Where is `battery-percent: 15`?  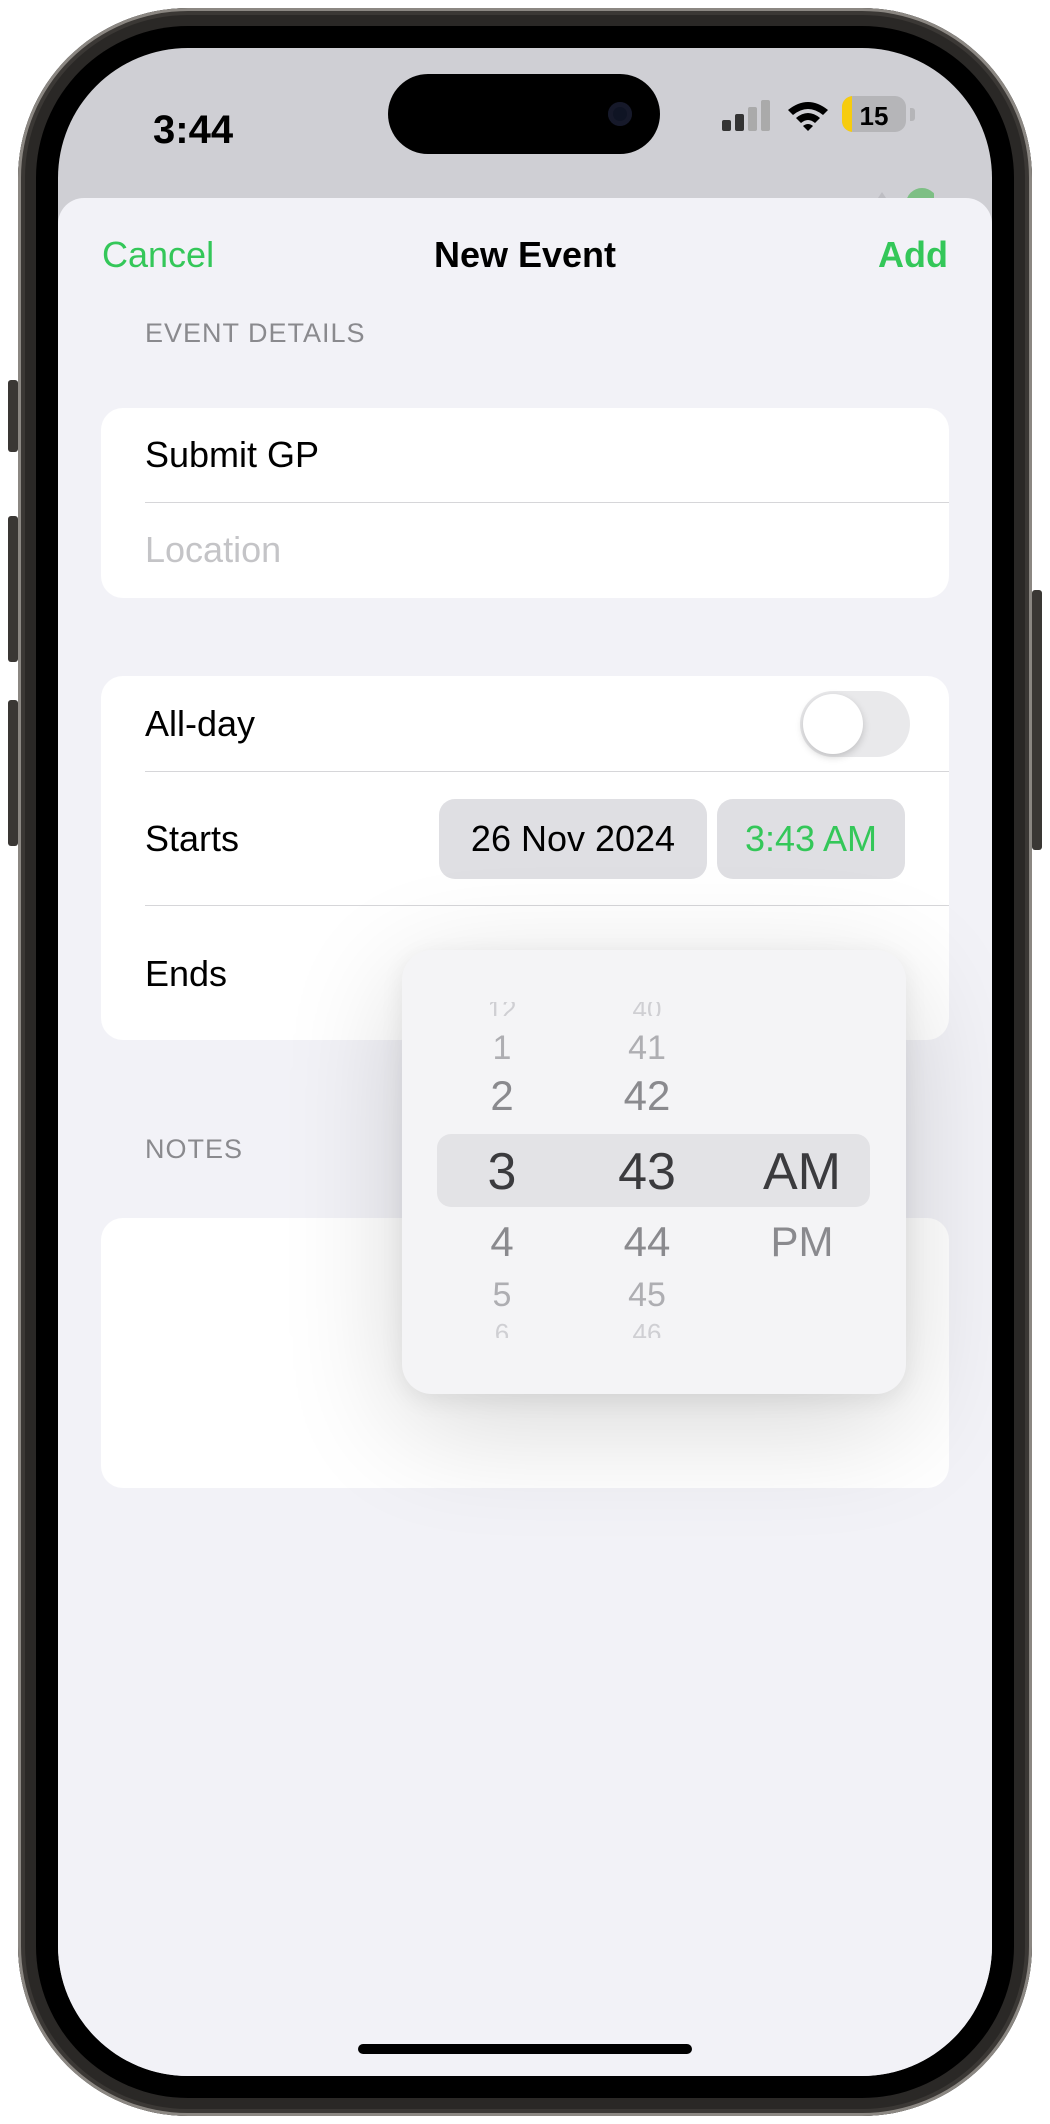 battery-percent: 15 is located at coordinates (874, 116).